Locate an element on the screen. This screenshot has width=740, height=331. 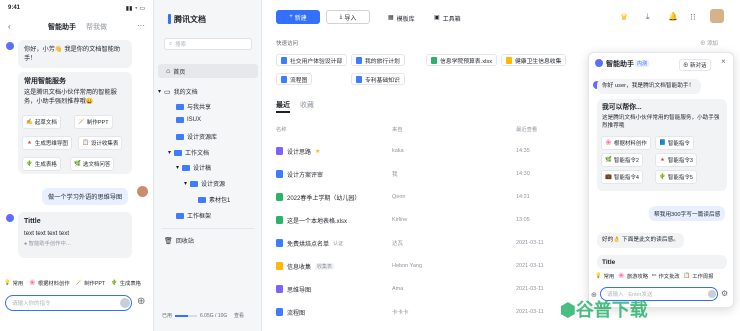
assistant-logo-icon is located at coordinates (599, 63).